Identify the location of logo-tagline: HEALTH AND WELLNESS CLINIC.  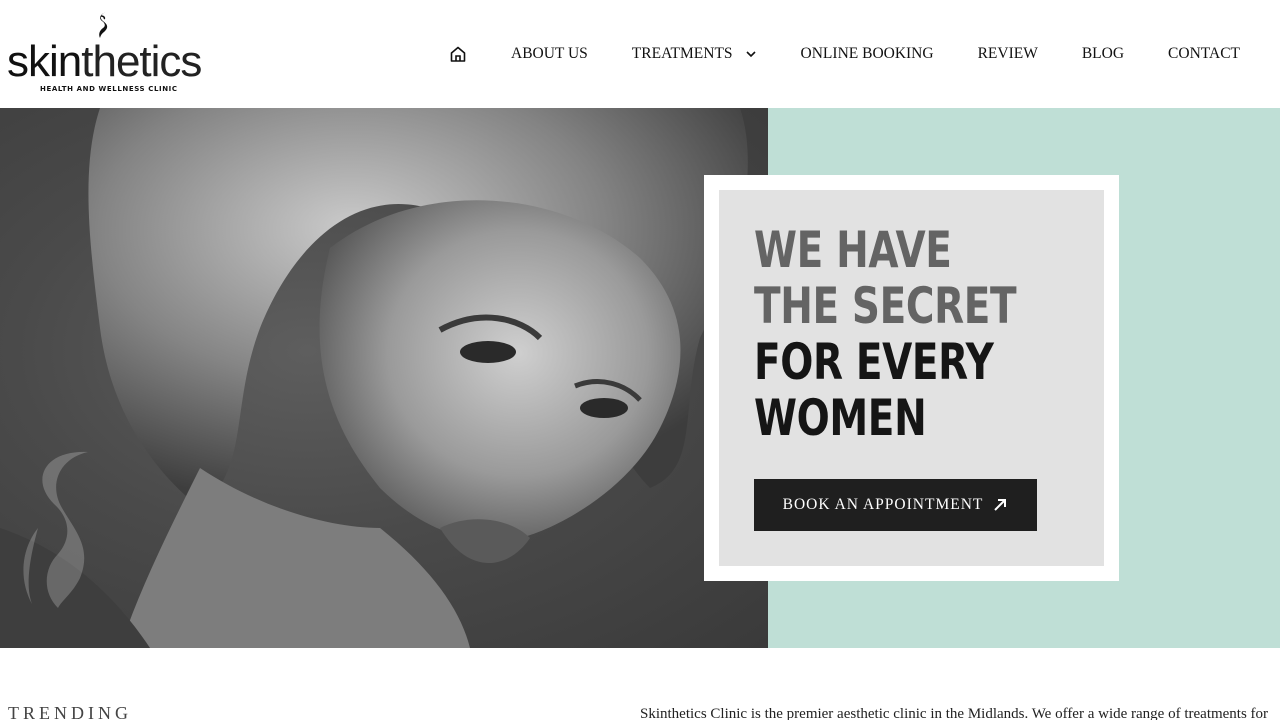
(109, 89).